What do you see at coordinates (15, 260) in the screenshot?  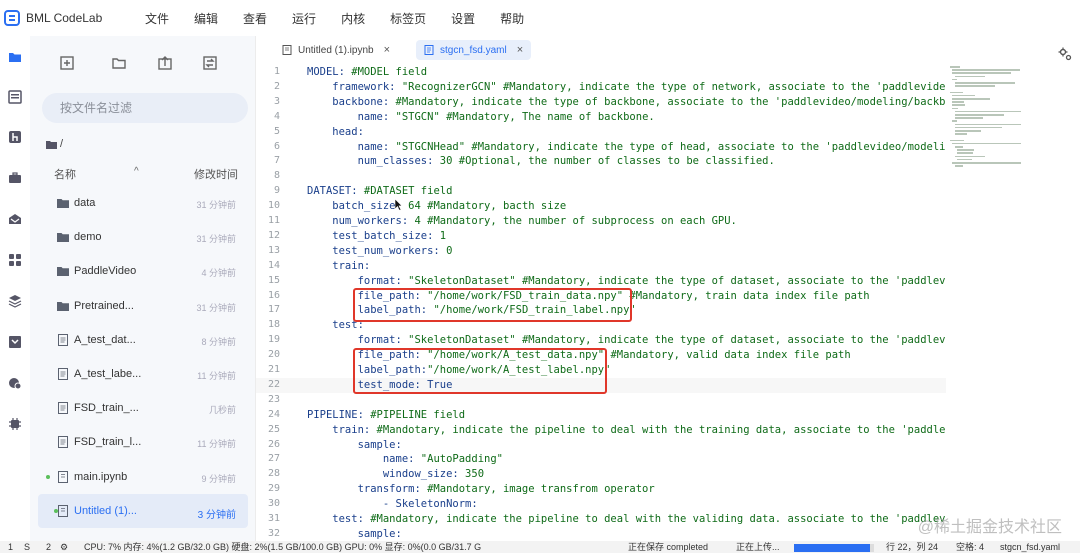 I see `rail-apps-button` at bounding box center [15, 260].